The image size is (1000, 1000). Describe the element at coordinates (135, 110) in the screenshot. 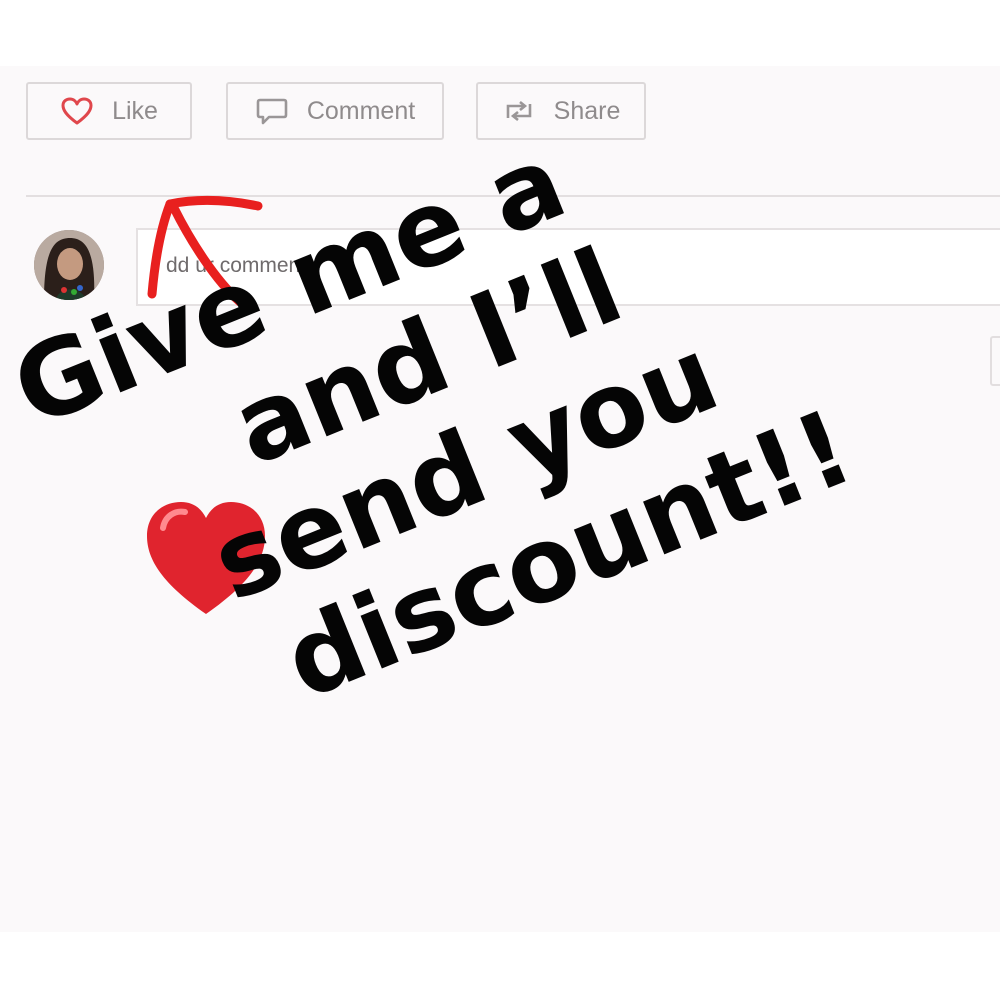

I see `like-label: Like` at that location.